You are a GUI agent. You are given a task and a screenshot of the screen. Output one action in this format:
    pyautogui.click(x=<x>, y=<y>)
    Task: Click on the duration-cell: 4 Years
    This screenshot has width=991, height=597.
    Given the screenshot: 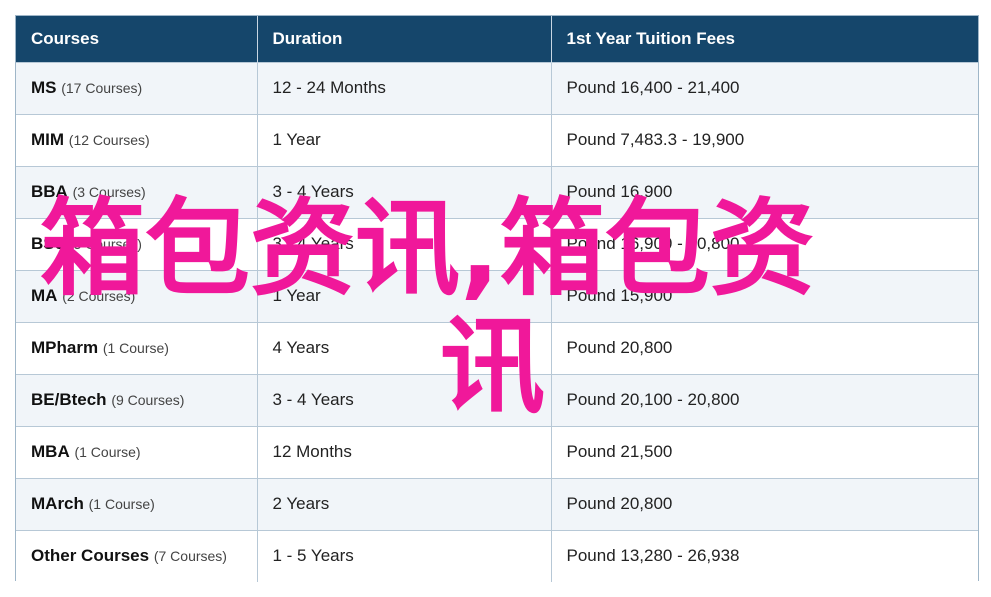 What is the action you would take?
    pyautogui.click(x=404, y=347)
    